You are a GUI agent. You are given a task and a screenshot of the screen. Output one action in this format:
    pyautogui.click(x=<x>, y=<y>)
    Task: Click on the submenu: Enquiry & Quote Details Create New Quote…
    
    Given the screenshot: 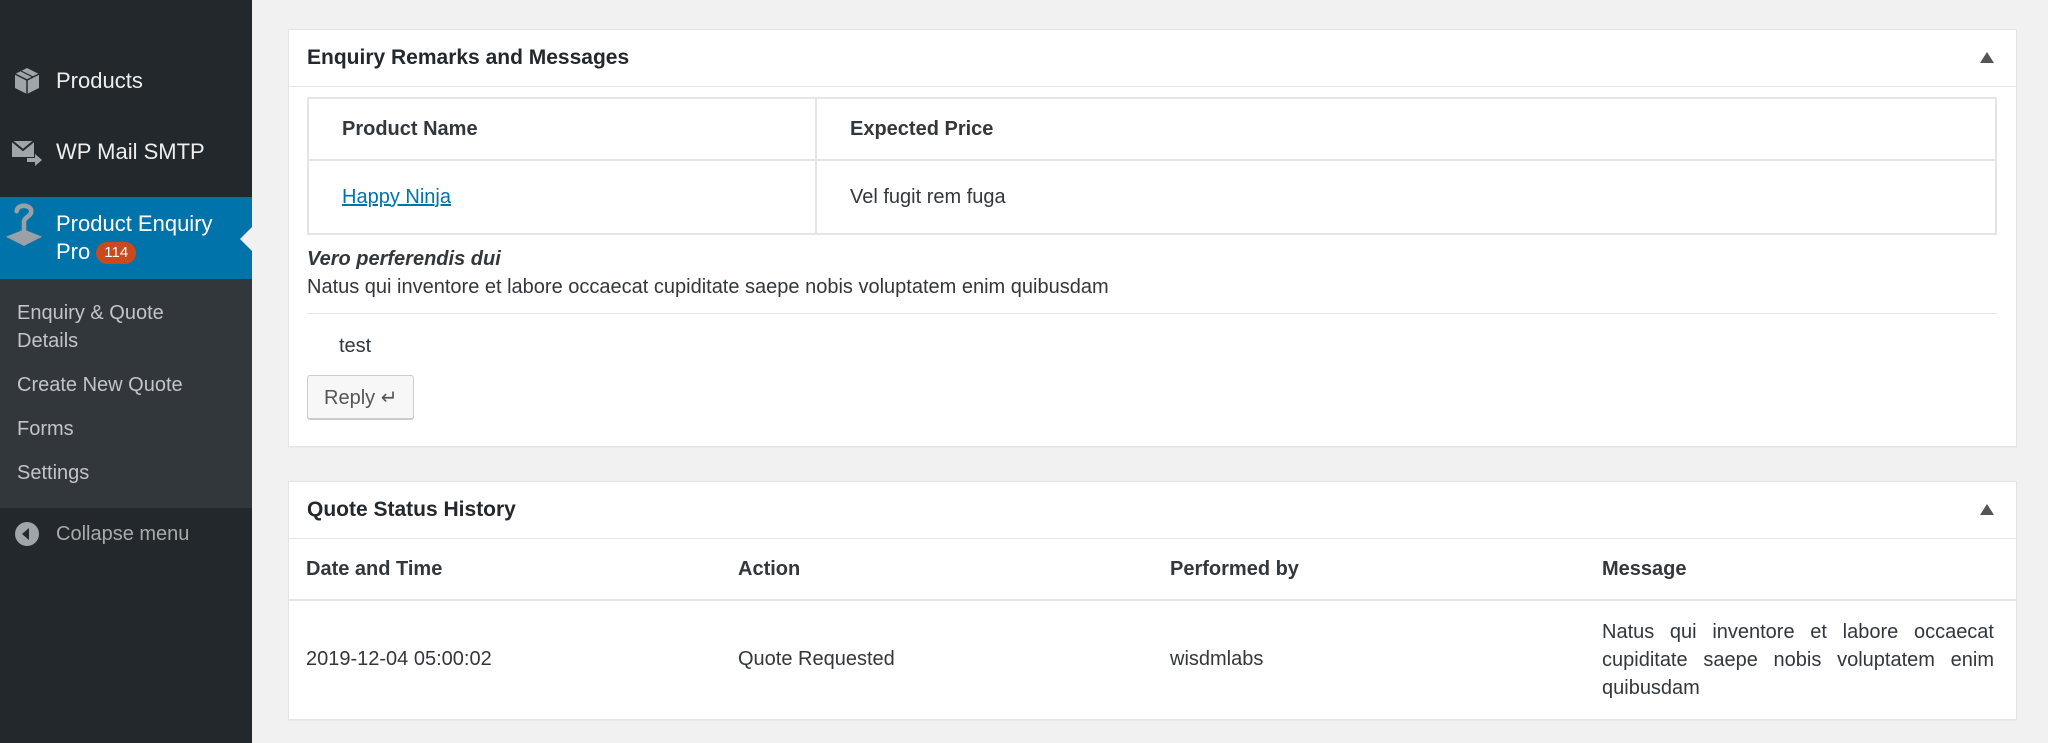 What is the action you would take?
    pyautogui.click(x=126, y=393)
    